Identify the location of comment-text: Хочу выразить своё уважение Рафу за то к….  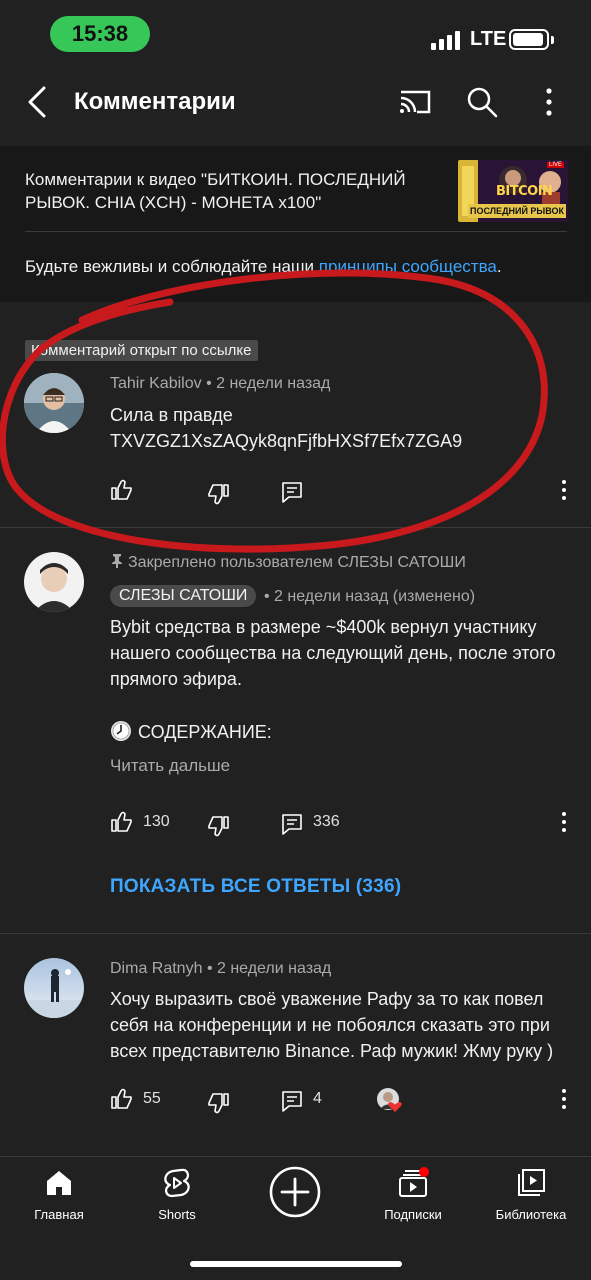
(340, 1025).